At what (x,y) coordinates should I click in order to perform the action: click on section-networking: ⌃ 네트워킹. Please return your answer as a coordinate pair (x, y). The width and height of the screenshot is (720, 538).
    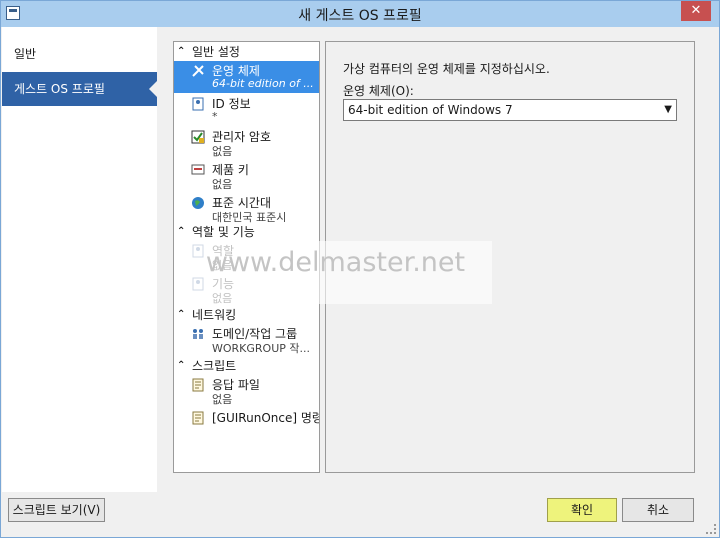
    Looking at the image, I should click on (246, 315).